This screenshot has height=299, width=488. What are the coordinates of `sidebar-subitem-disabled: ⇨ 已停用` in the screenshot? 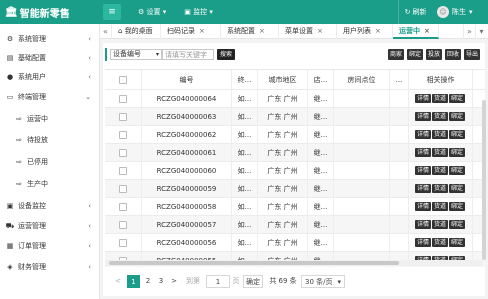 It's located at (50, 162).